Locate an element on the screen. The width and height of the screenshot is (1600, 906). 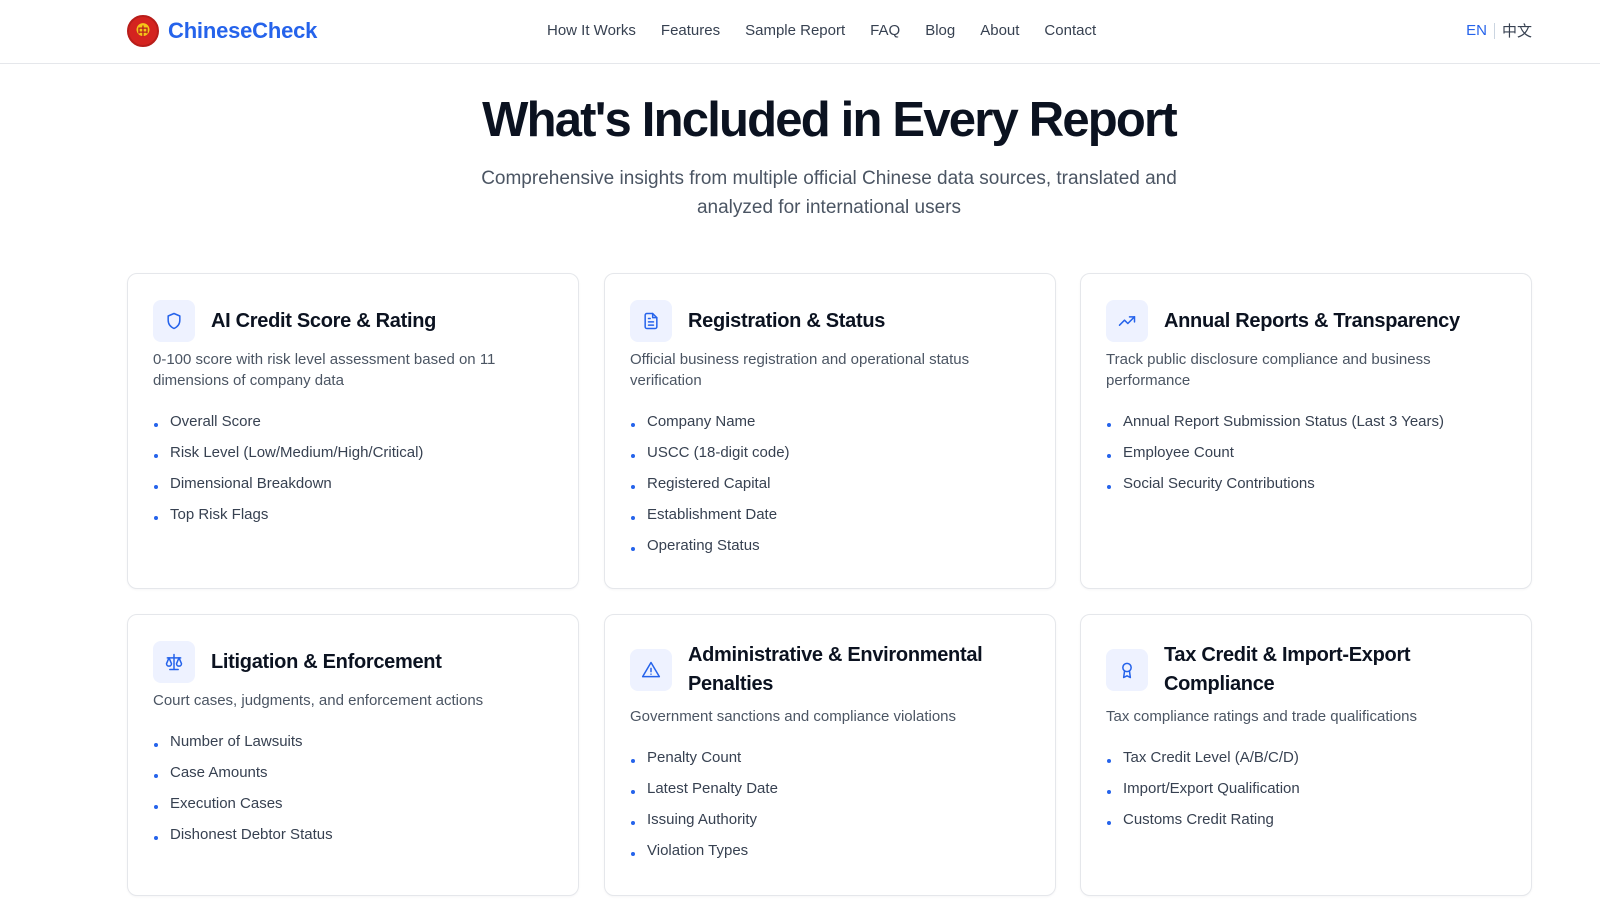
scale-icon is located at coordinates (174, 662).